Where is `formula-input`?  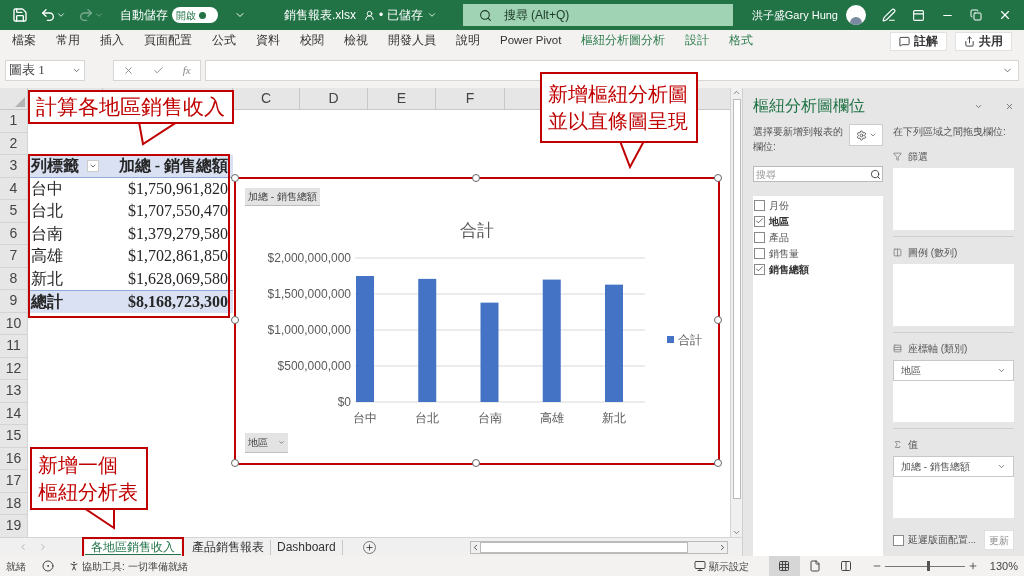 formula-input is located at coordinates (612, 70).